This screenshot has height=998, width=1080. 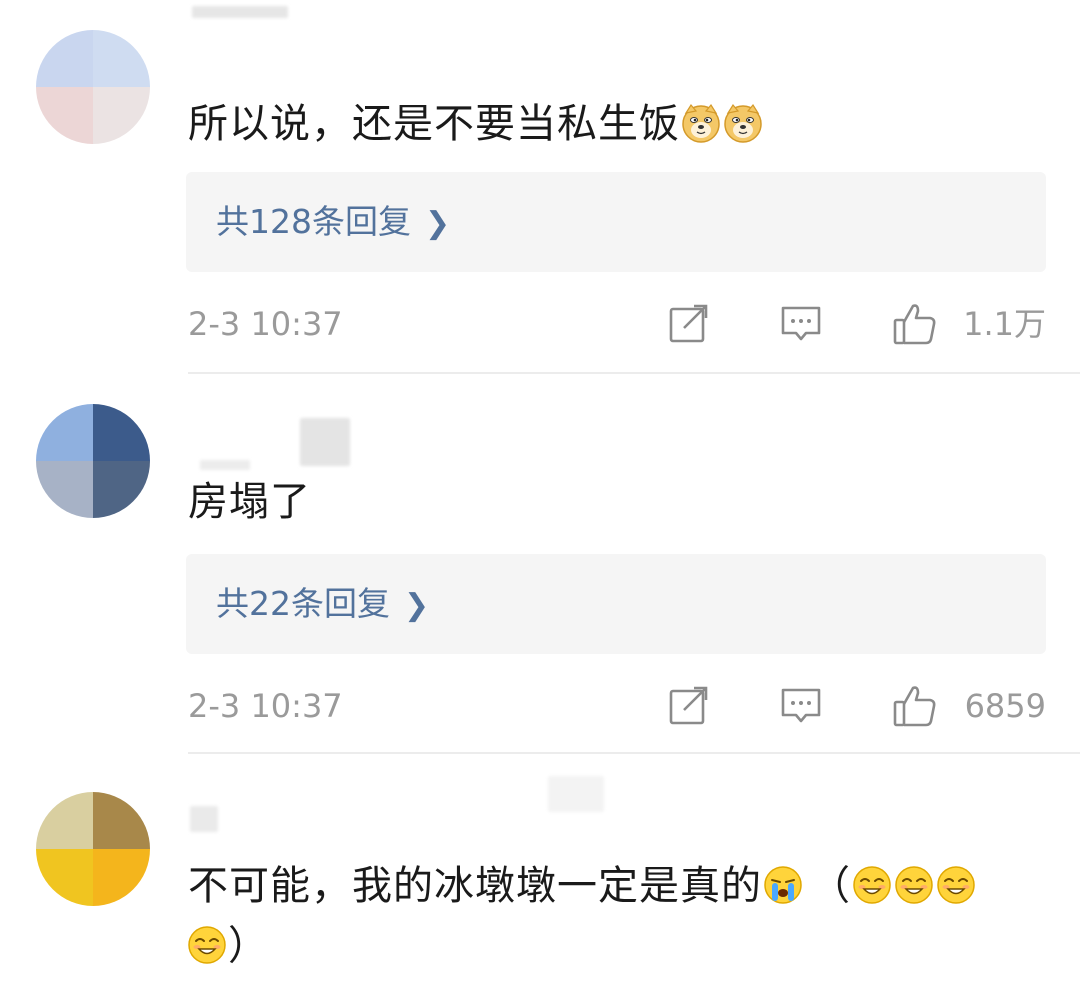 I want to click on like-count: 6859, so click(x=1005, y=706).